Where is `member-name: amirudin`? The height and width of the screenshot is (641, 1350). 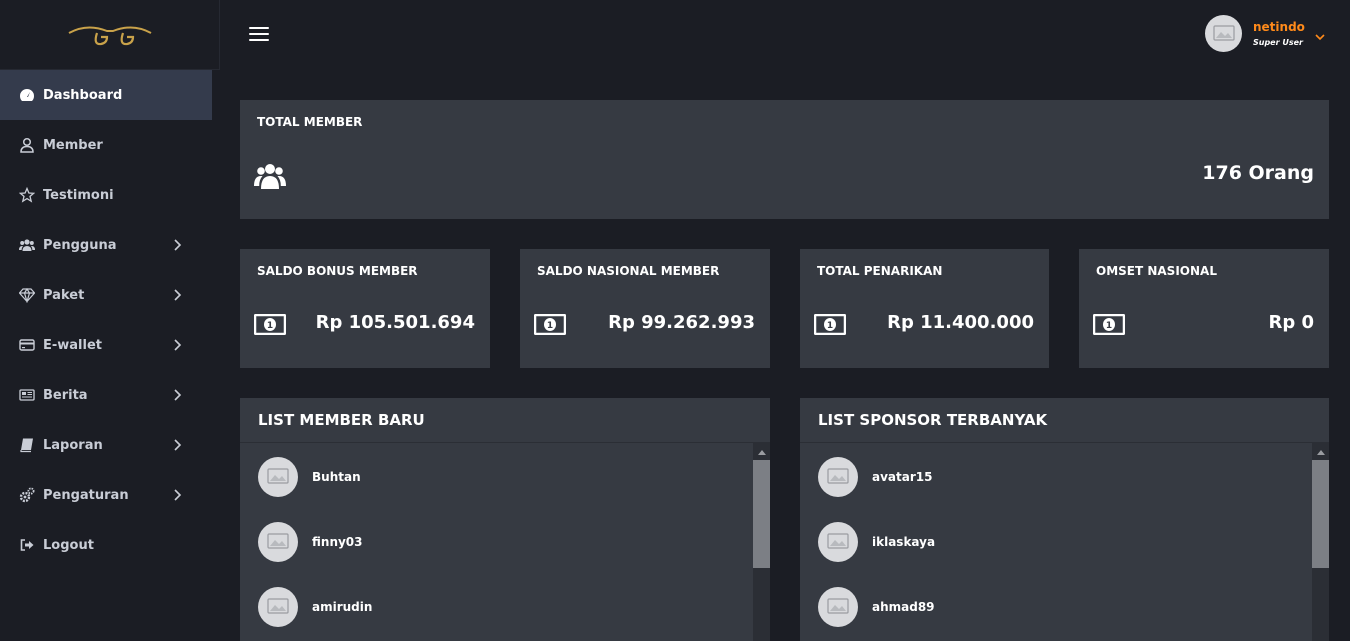 member-name: amirudin is located at coordinates (342, 606).